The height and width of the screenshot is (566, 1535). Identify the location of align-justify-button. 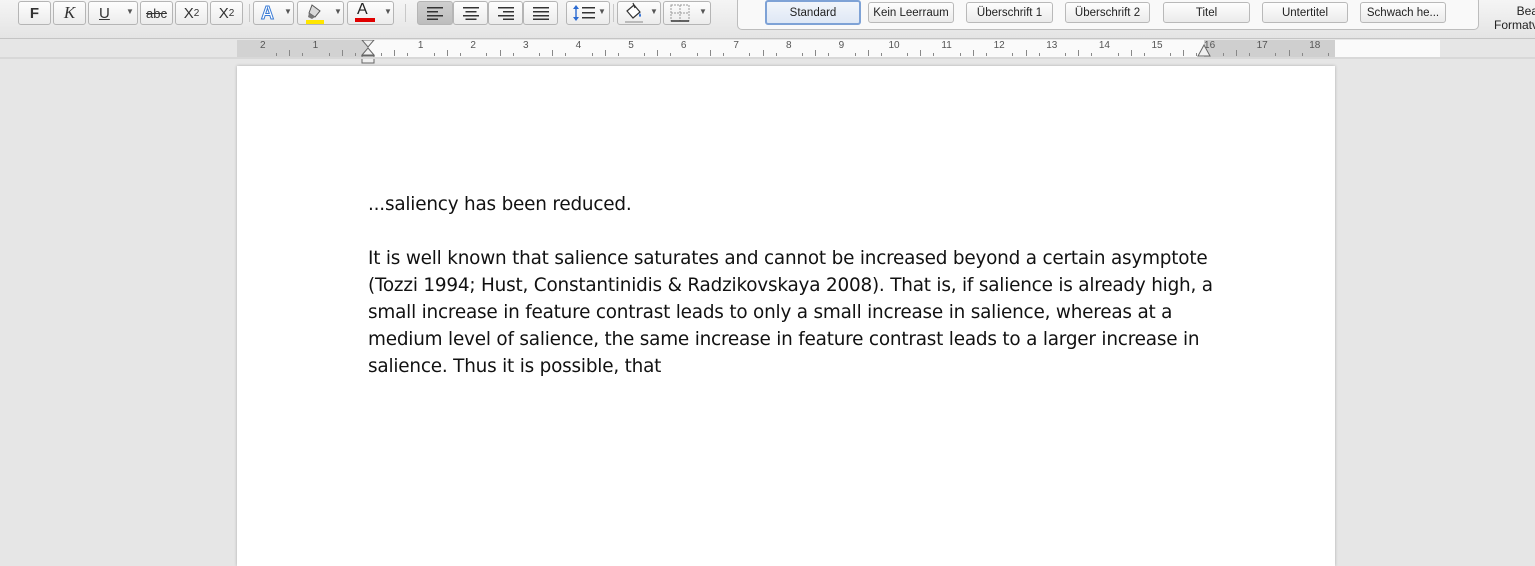
(540, 13).